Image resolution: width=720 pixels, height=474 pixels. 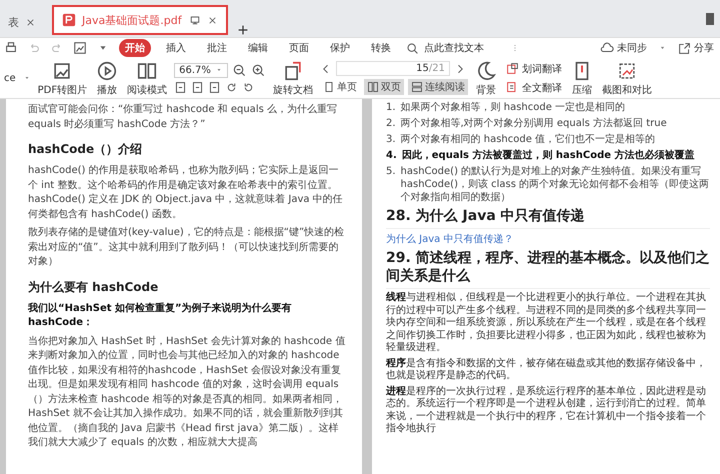 I want to click on cloud-icon, so click(x=607, y=48).